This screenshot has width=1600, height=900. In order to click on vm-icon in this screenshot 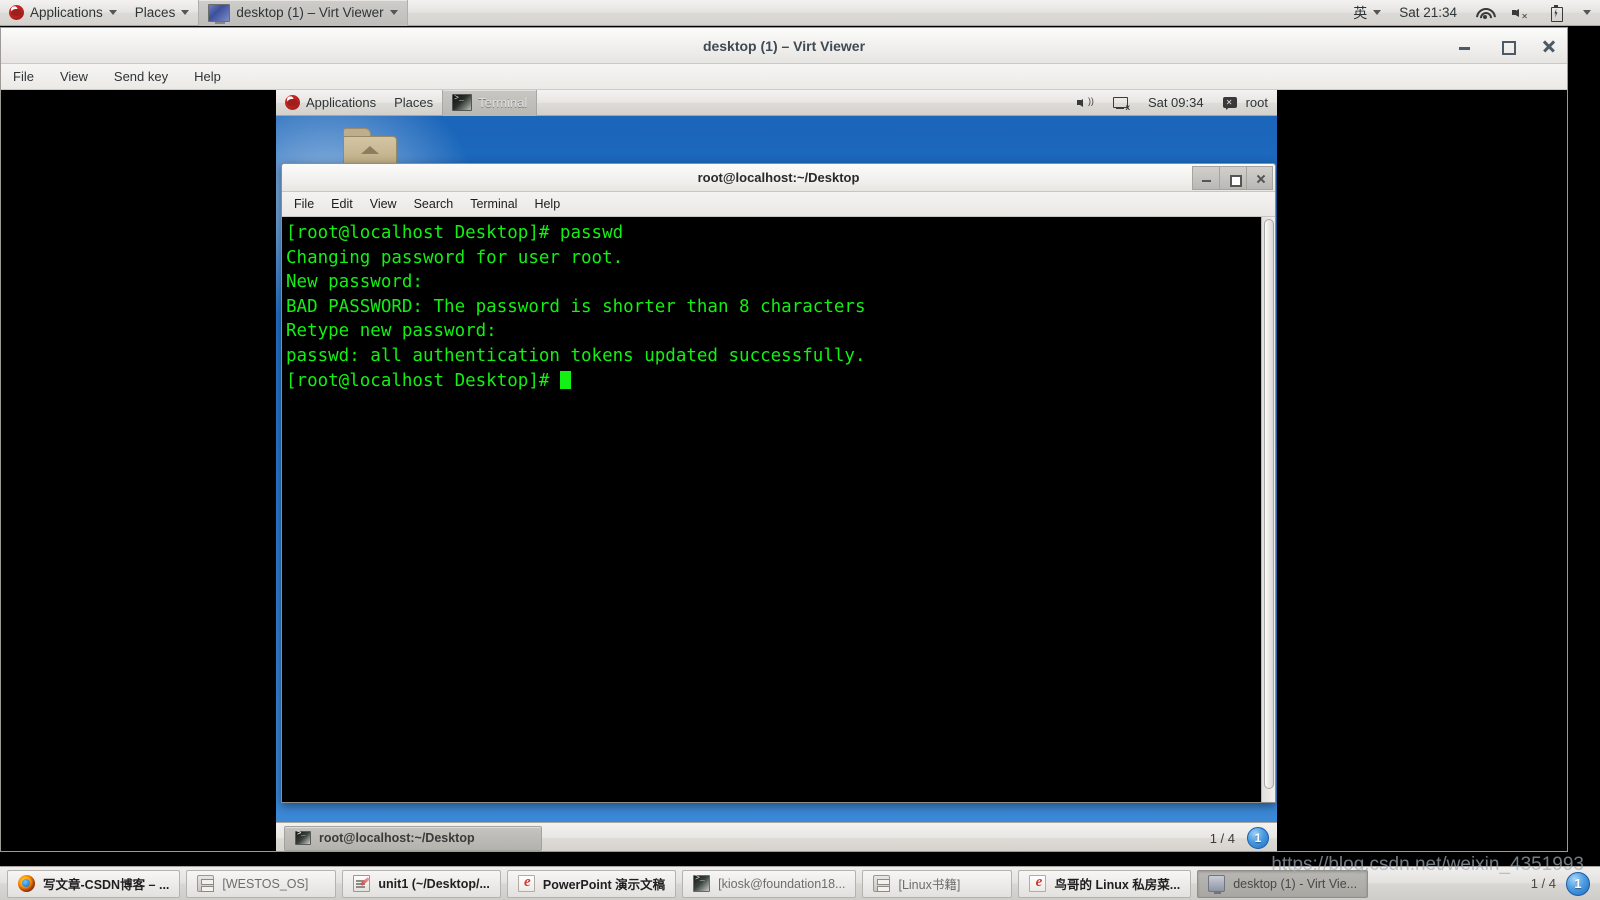, I will do `click(1217, 884)`.